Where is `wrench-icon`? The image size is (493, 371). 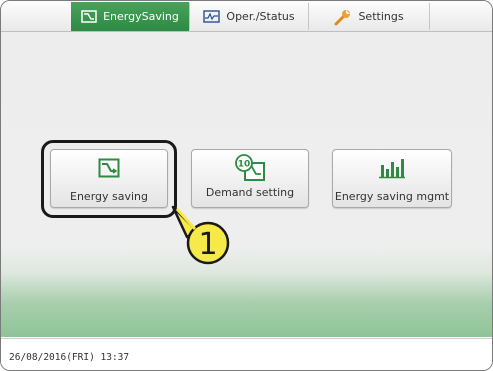
wrench-icon is located at coordinates (343, 17).